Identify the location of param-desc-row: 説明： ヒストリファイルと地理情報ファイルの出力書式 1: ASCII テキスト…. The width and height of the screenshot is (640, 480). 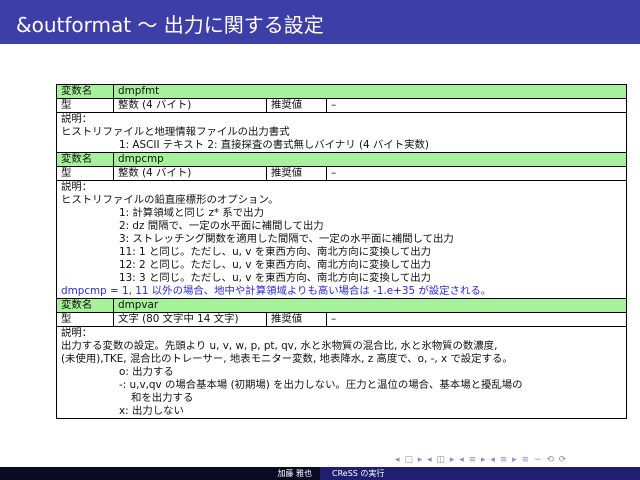
(341, 132).